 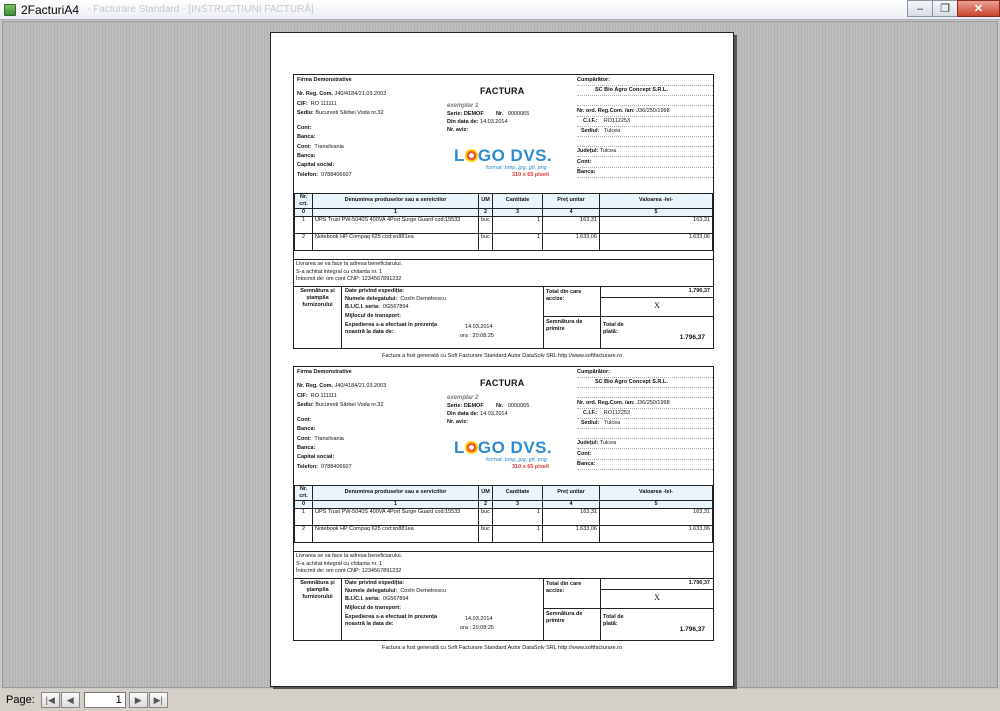 I want to click on accize-value: X, so click(x=657, y=307).